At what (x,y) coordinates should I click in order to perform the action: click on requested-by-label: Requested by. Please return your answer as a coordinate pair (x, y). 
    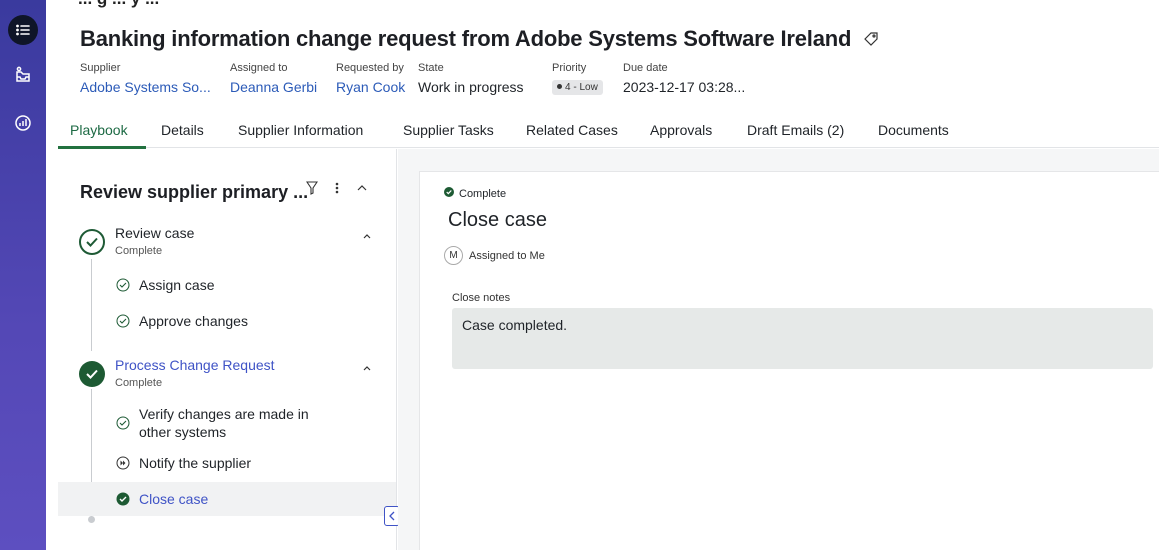
    Looking at the image, I should click on (370, 68).